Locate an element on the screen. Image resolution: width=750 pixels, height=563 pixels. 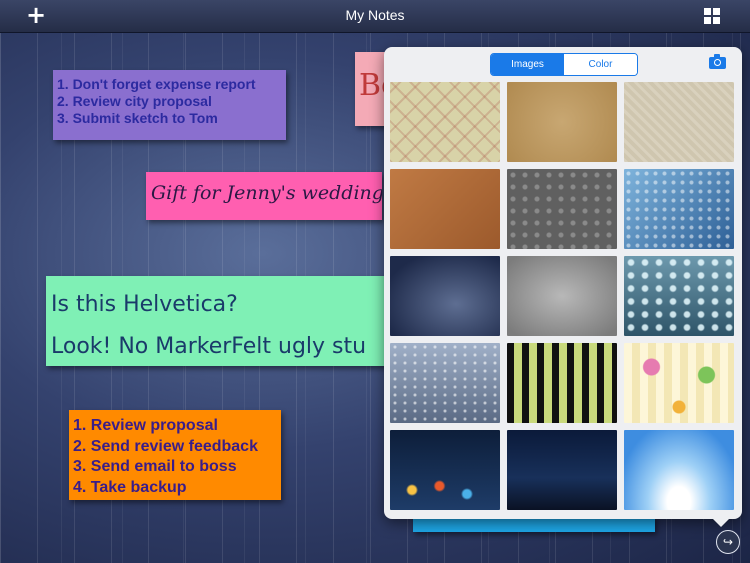
background-tile-stripes is located at coordinates (562, 383).